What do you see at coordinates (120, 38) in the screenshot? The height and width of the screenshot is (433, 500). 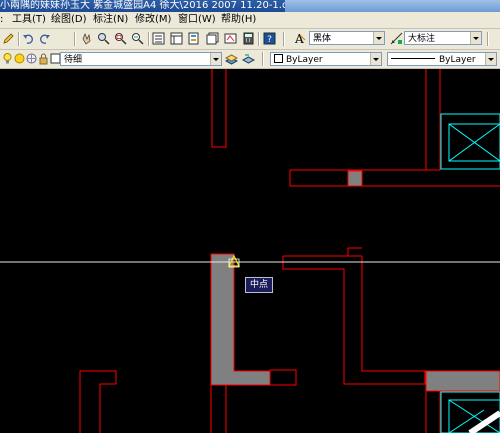 I see `zoom-window-icon` at bounding box center [120, 38].